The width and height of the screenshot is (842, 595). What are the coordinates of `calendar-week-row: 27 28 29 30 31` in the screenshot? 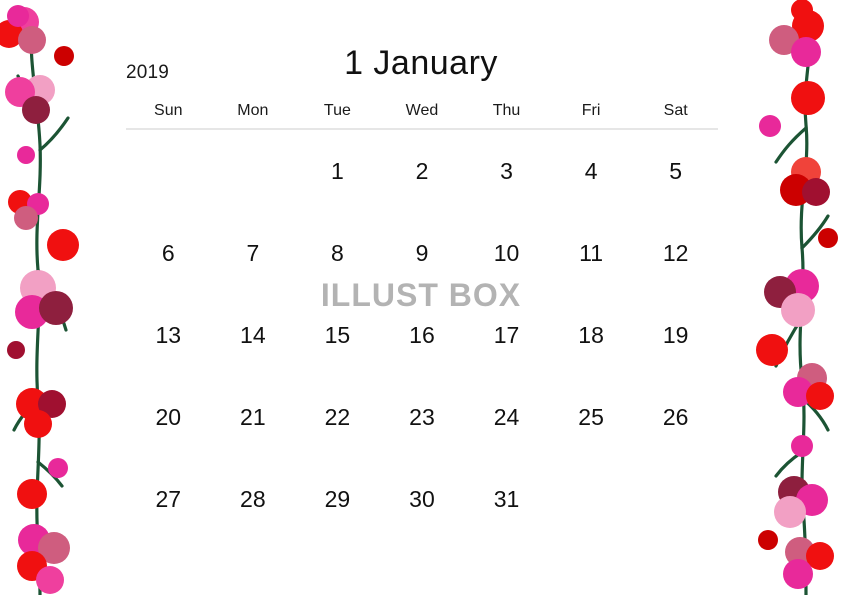 It's located at (422, 499).